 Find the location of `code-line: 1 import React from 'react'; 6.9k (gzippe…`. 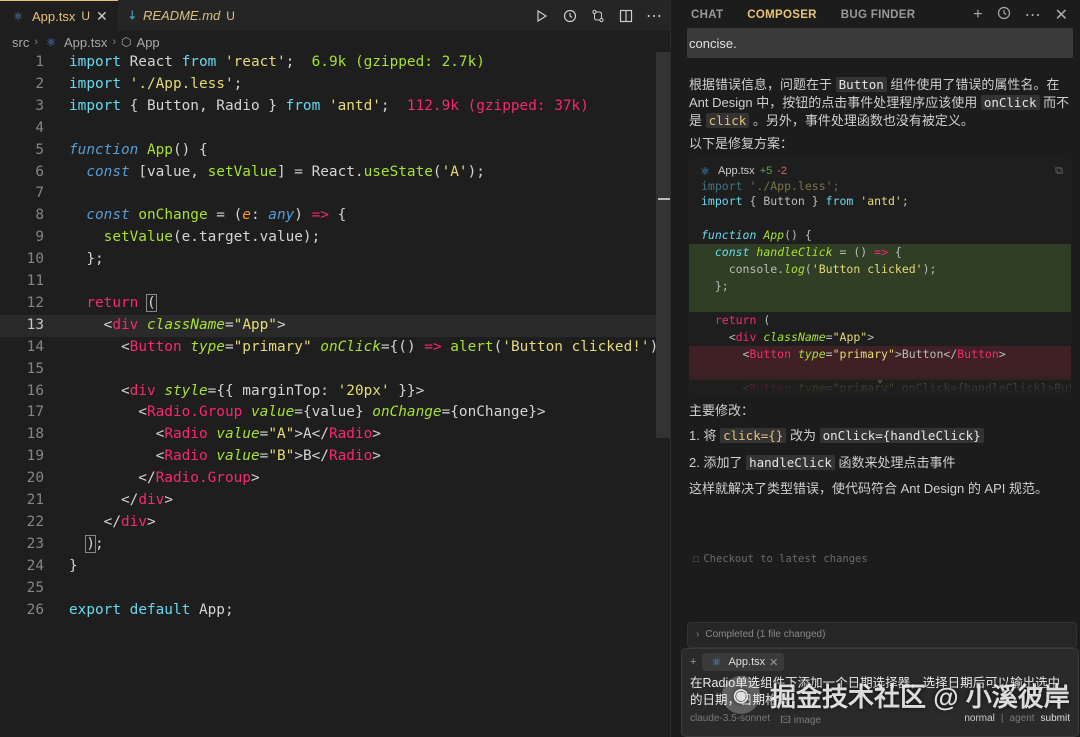

code-line: 1 import React from 'react'; 6.9k (gzippe… is located at coordinates (335, 63).